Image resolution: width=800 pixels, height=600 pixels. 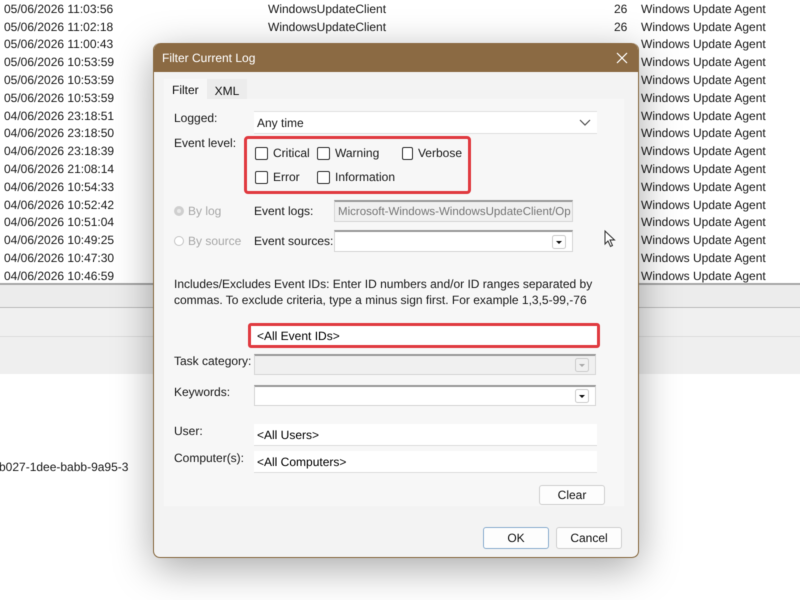 I want to click on table-cell: 04/06/2026 21:08:14, so click(x=59, y=169).